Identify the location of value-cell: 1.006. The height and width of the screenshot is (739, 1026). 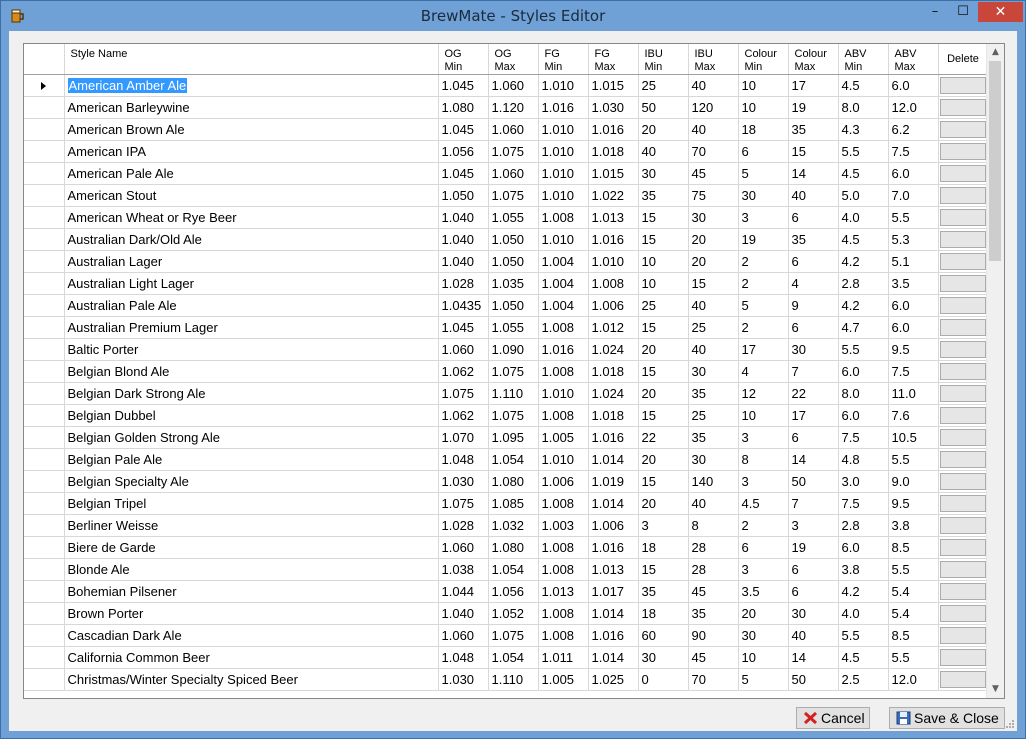
(563, 481).